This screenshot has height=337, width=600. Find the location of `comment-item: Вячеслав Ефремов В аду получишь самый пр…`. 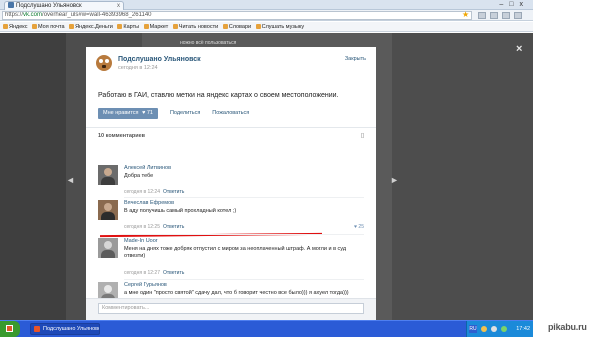

comment-item: Вячеслав Ефремов В аду получишь самый пр… is located at coordinates (231, 217).